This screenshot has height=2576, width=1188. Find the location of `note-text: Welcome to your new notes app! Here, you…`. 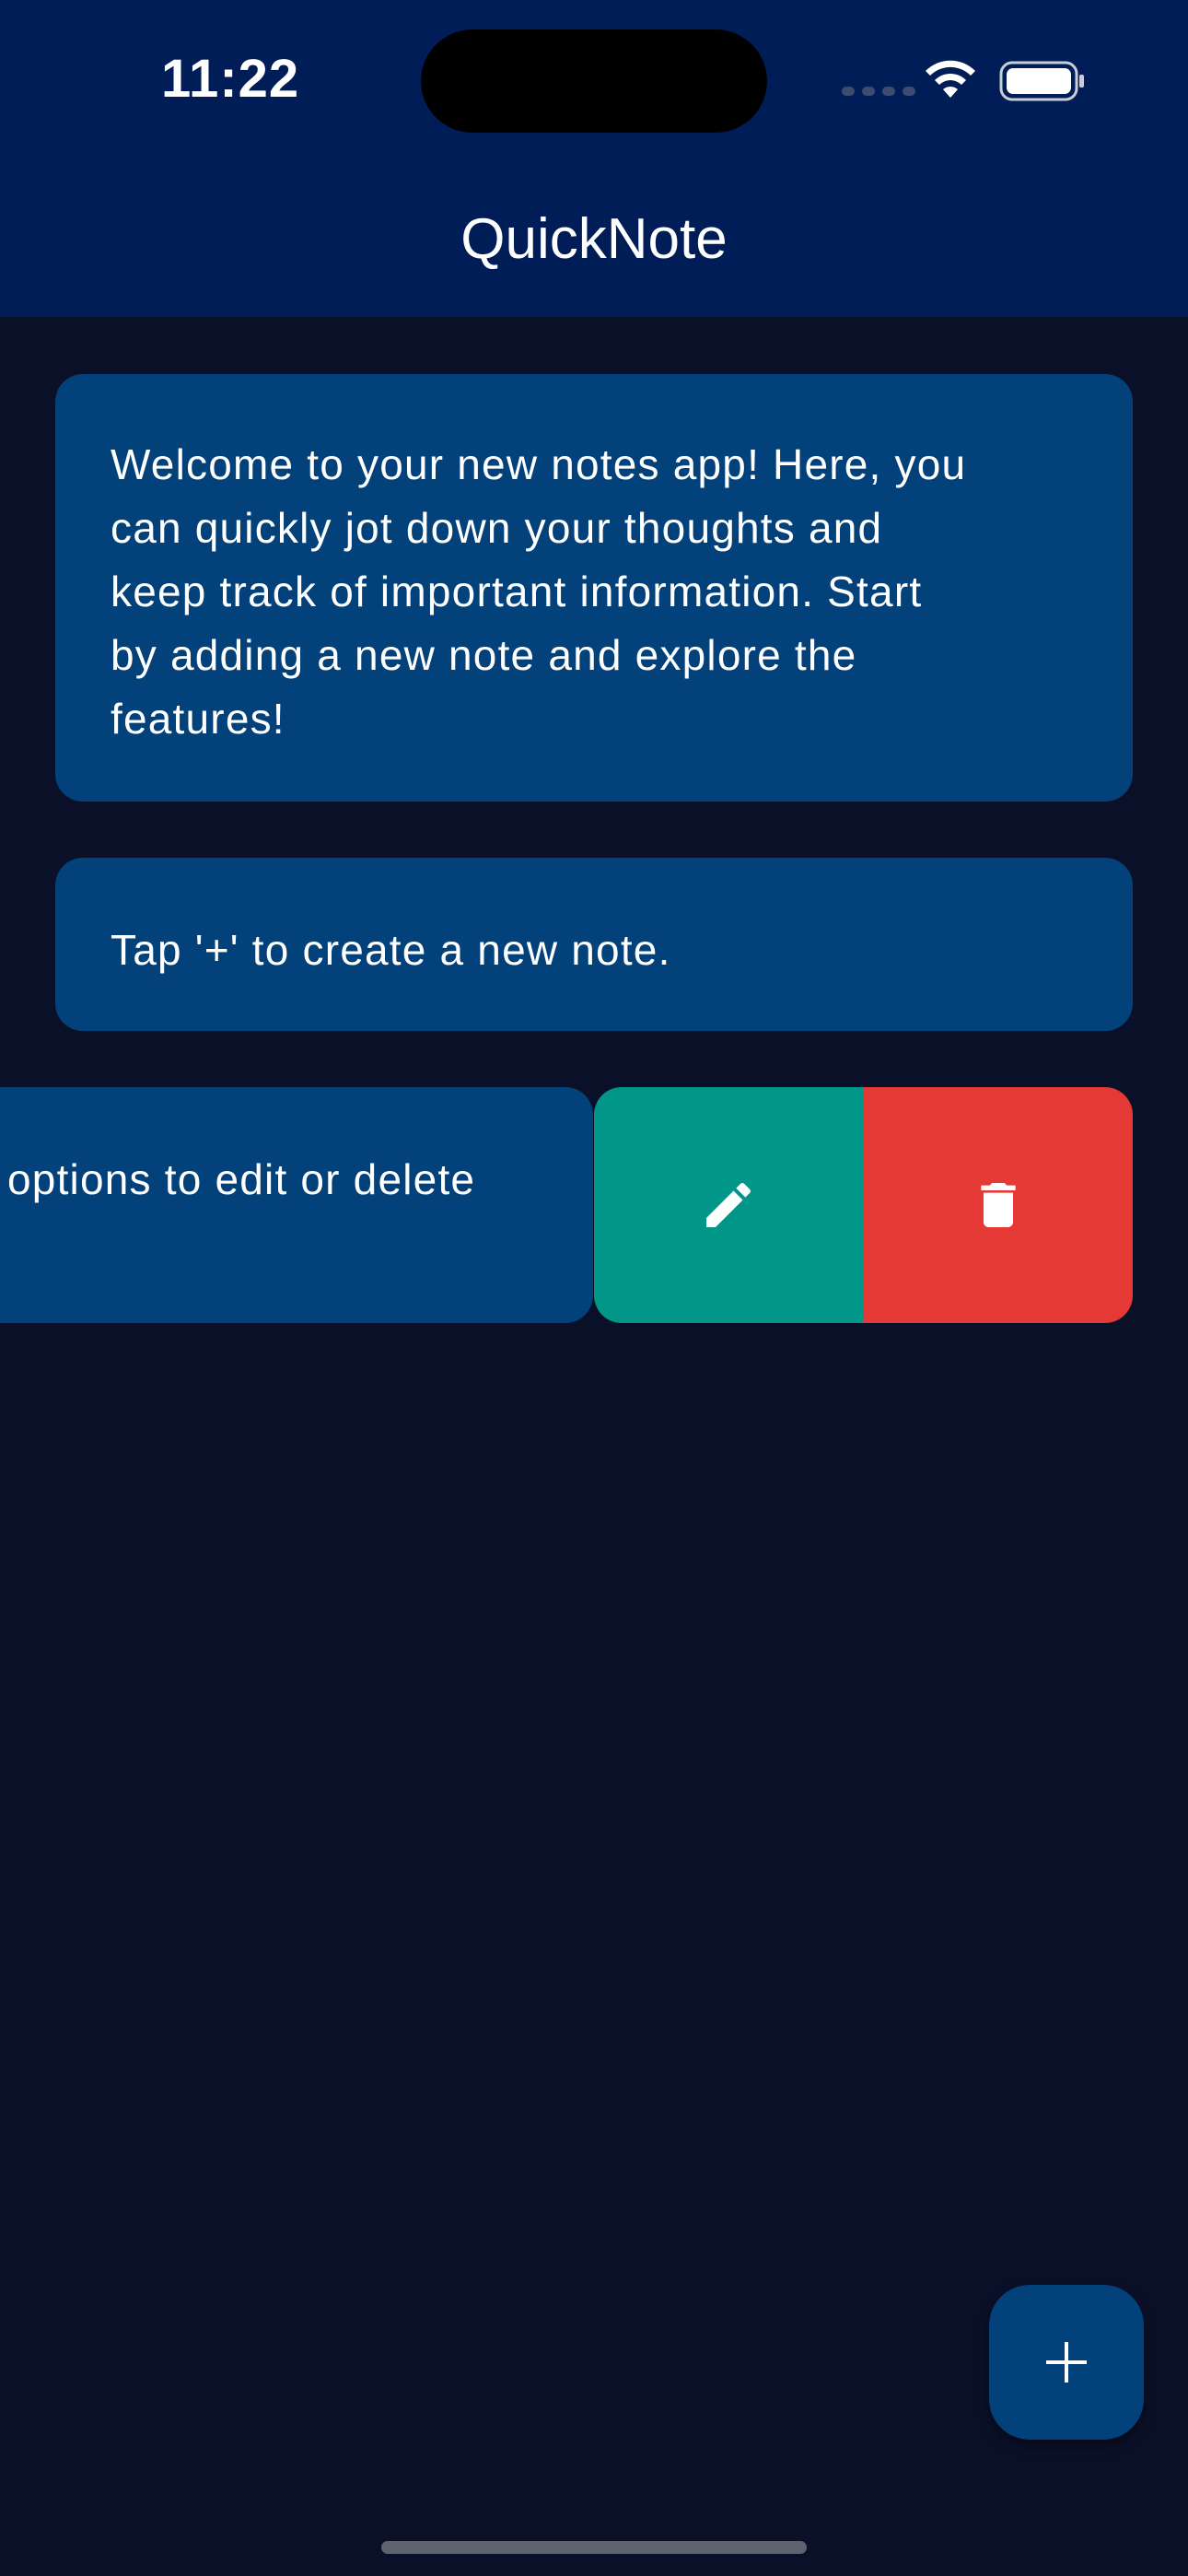

note-text: Welcome to your new notes app! Here, you… is located at coordinates (539, 591).